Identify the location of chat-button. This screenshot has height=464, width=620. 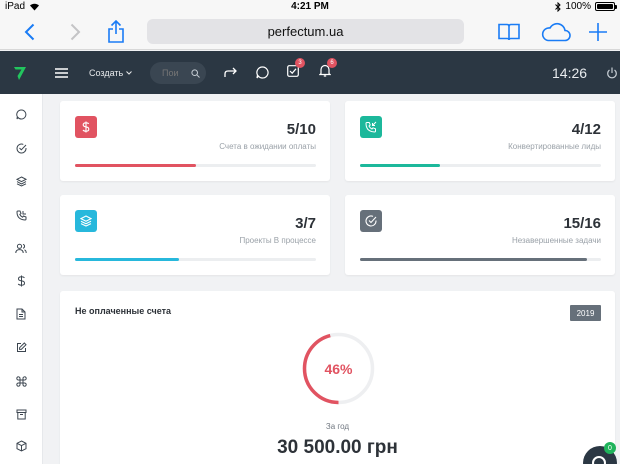
(262, 72).